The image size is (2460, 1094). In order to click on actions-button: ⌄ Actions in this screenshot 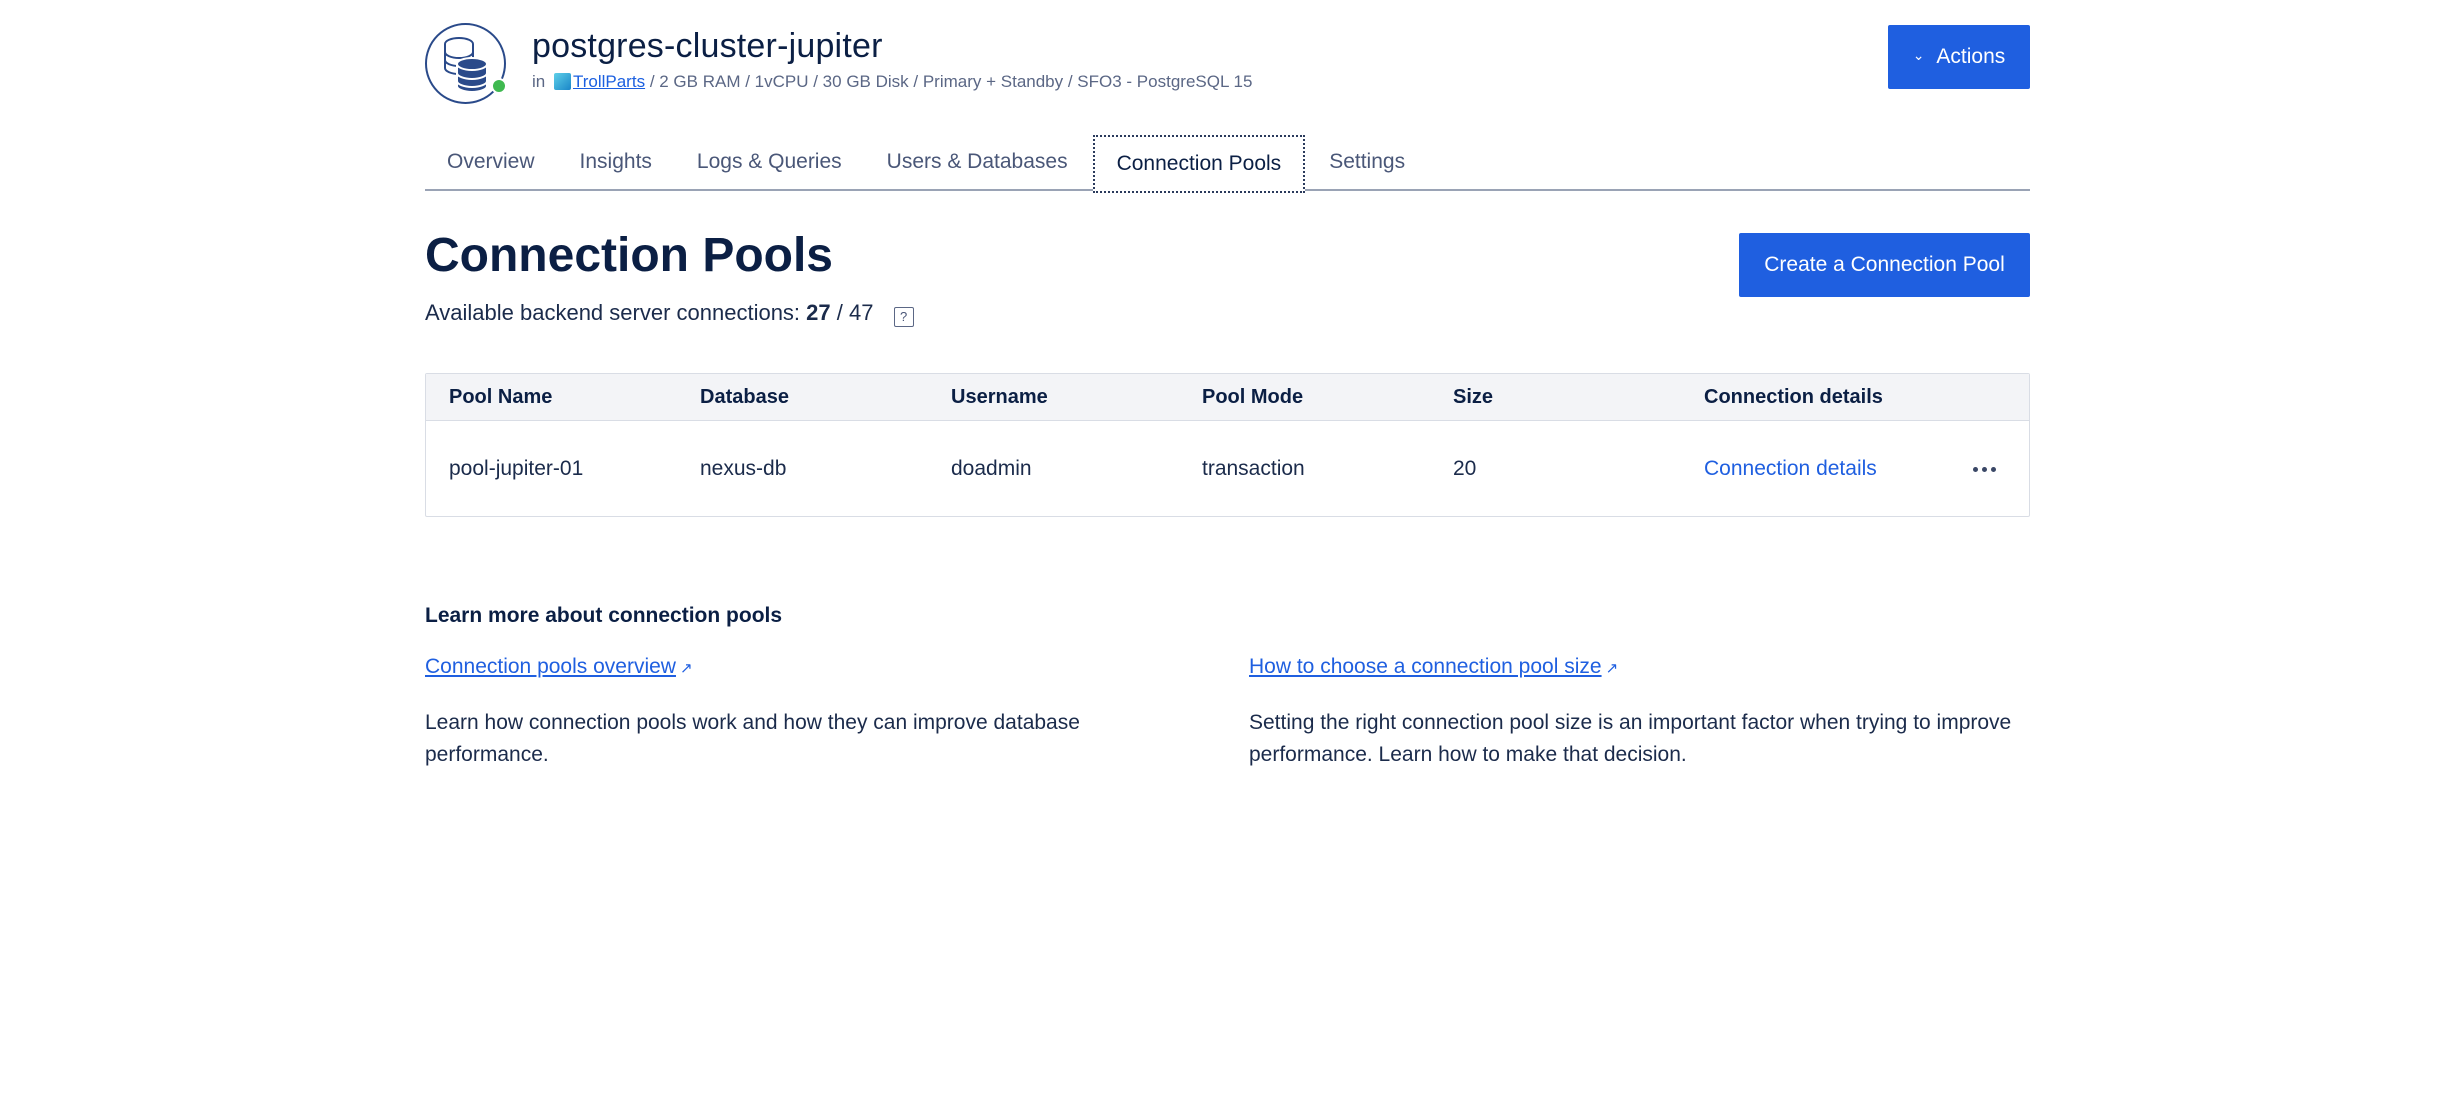, I will do `click(1959, 57)`.